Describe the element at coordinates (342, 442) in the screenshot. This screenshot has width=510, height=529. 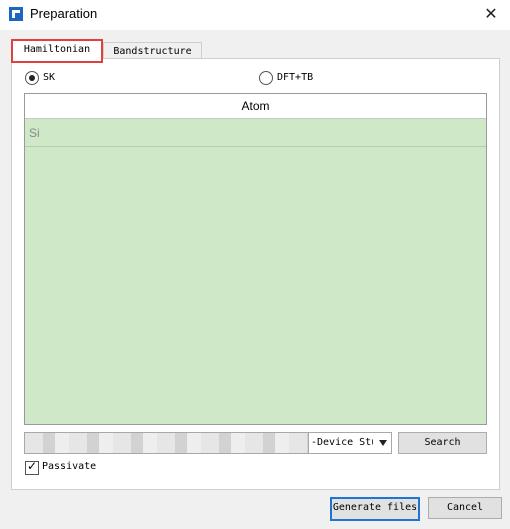
I see `structure-combo-value: -Device Stu` at that location.